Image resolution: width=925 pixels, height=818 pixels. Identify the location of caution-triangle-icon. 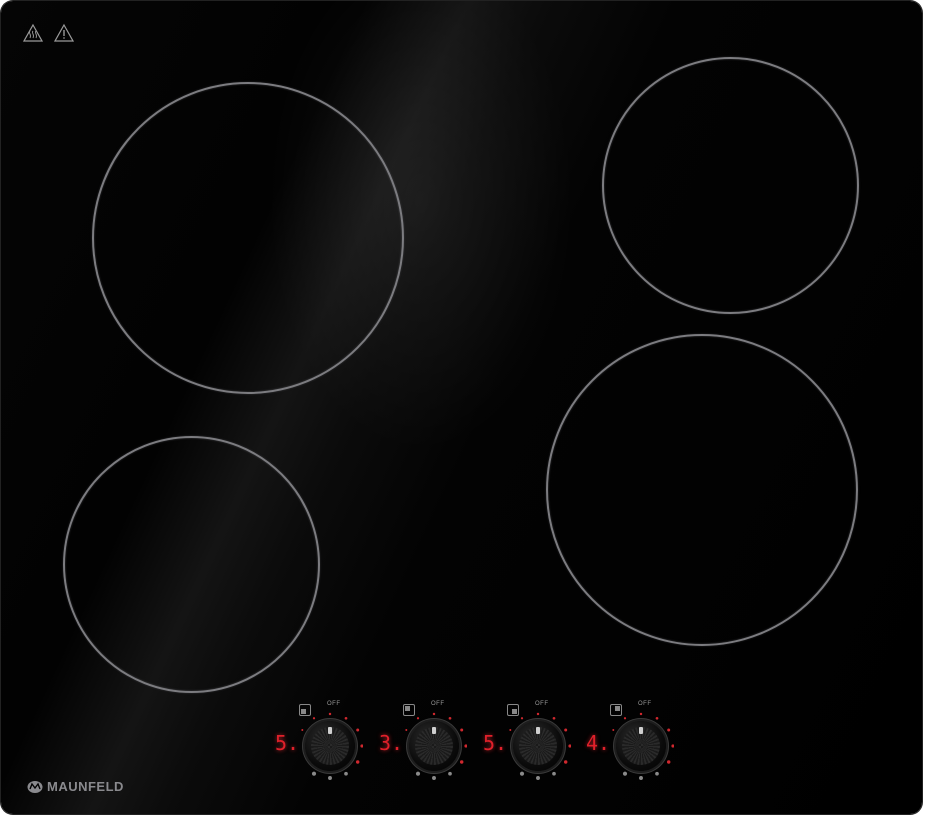
(64, 32).